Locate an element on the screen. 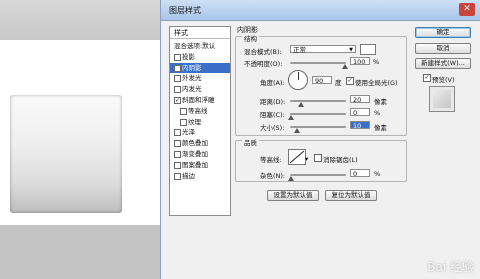  angle-dial is located at coordinates (298, 80).